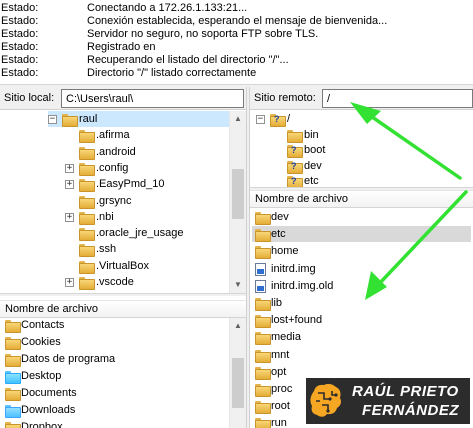  I want to click on list-item: Cookies, so click(114, 342).